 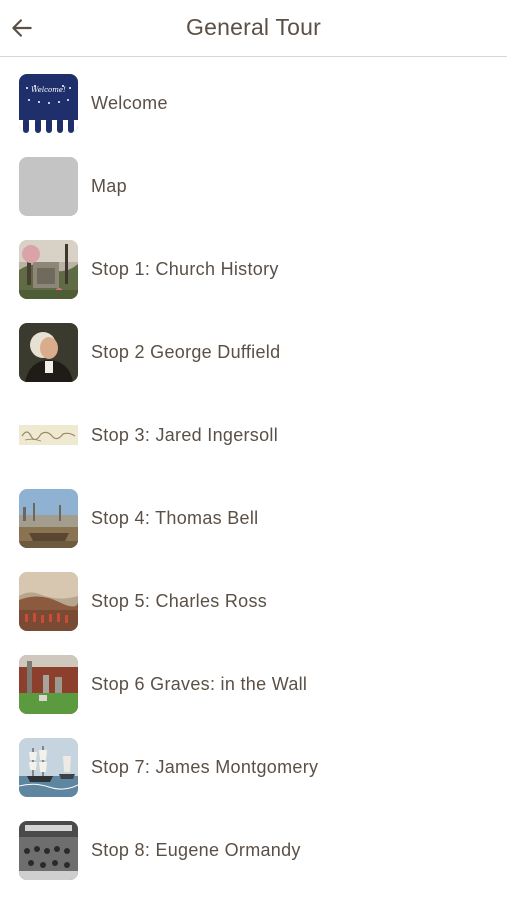 What do you see at coordinates (48, 352) in the screenshot?
I see `portrait-thumbnail` at bounding box center [48, 352].